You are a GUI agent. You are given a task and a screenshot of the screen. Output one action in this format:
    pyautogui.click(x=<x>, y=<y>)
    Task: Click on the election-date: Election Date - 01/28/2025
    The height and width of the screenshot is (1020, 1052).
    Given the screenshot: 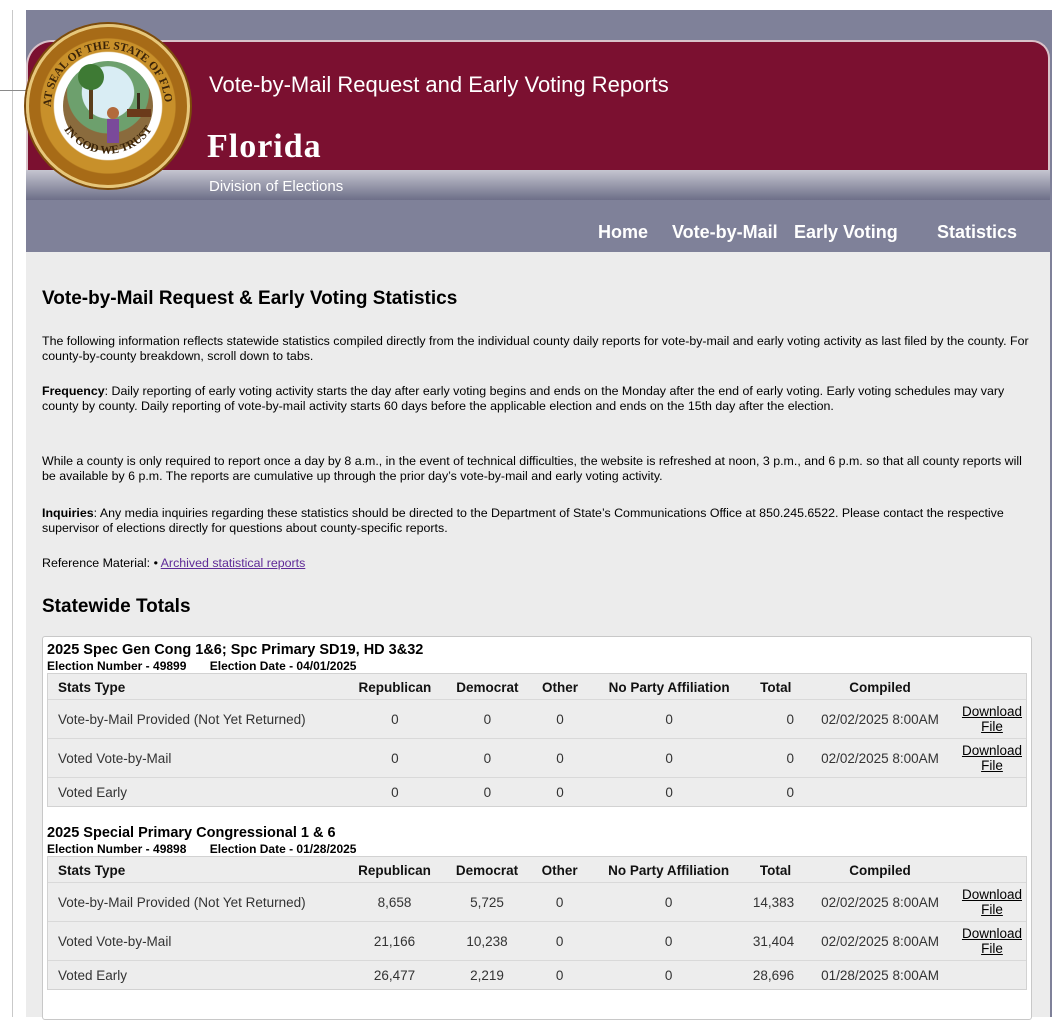 What is the action you would take?
    pyautogui.click(x=283, y=849)
    